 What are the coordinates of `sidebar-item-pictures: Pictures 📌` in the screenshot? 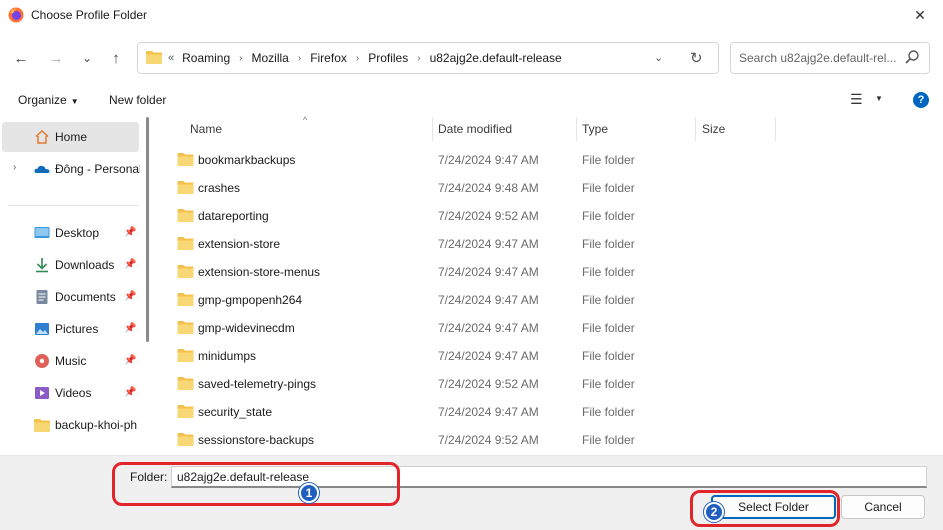 It's located at (70, 329).